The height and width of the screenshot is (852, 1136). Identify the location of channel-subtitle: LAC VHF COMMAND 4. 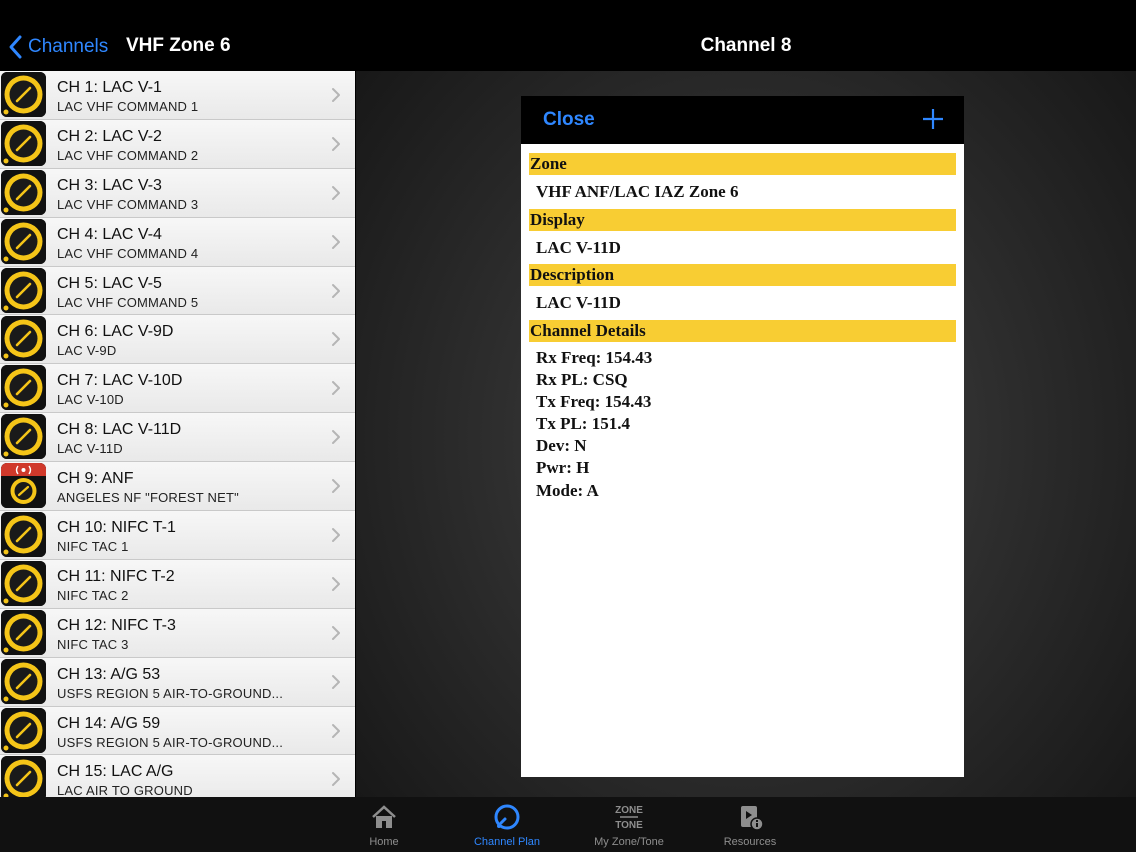
(128, 253).